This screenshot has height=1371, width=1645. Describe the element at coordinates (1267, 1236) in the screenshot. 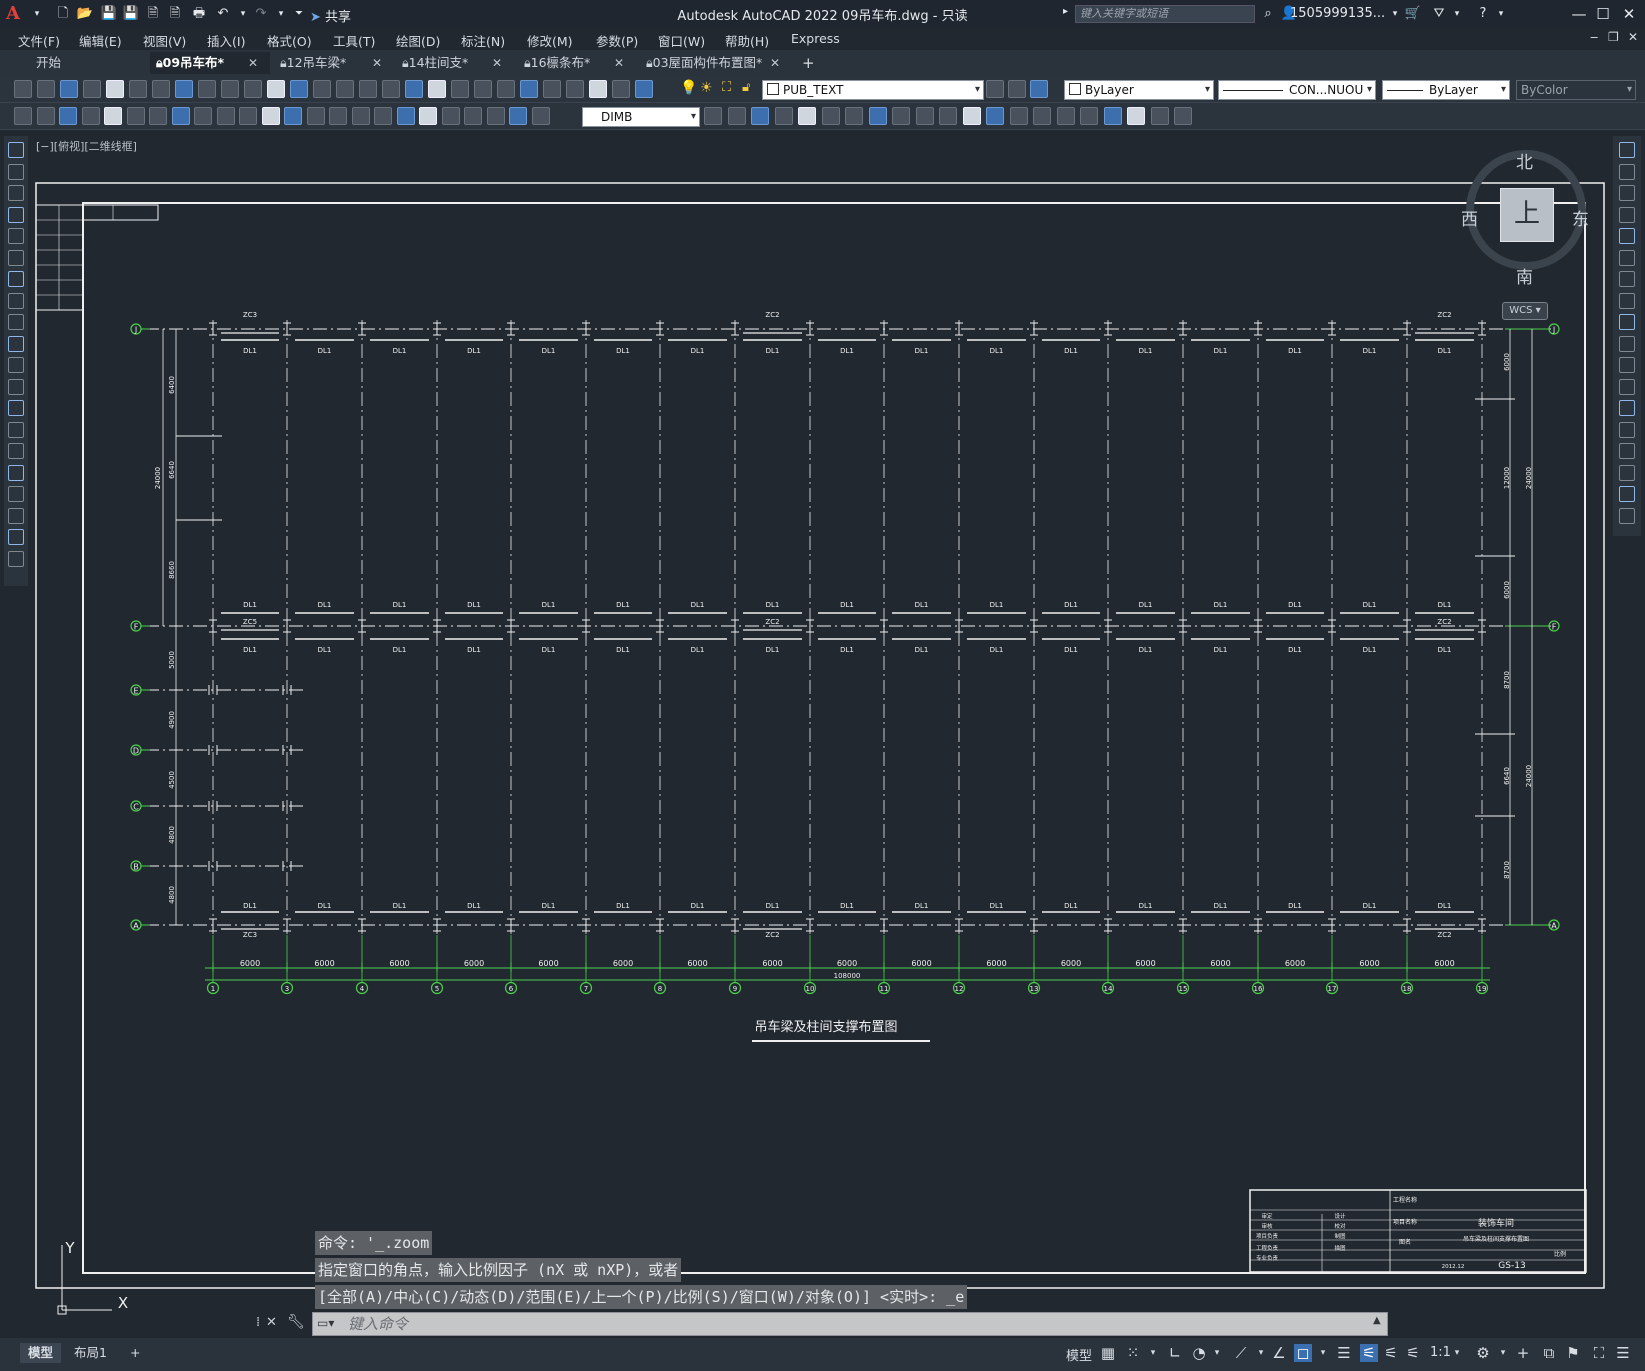

I see `title-block-field: 项目负责` at that location.